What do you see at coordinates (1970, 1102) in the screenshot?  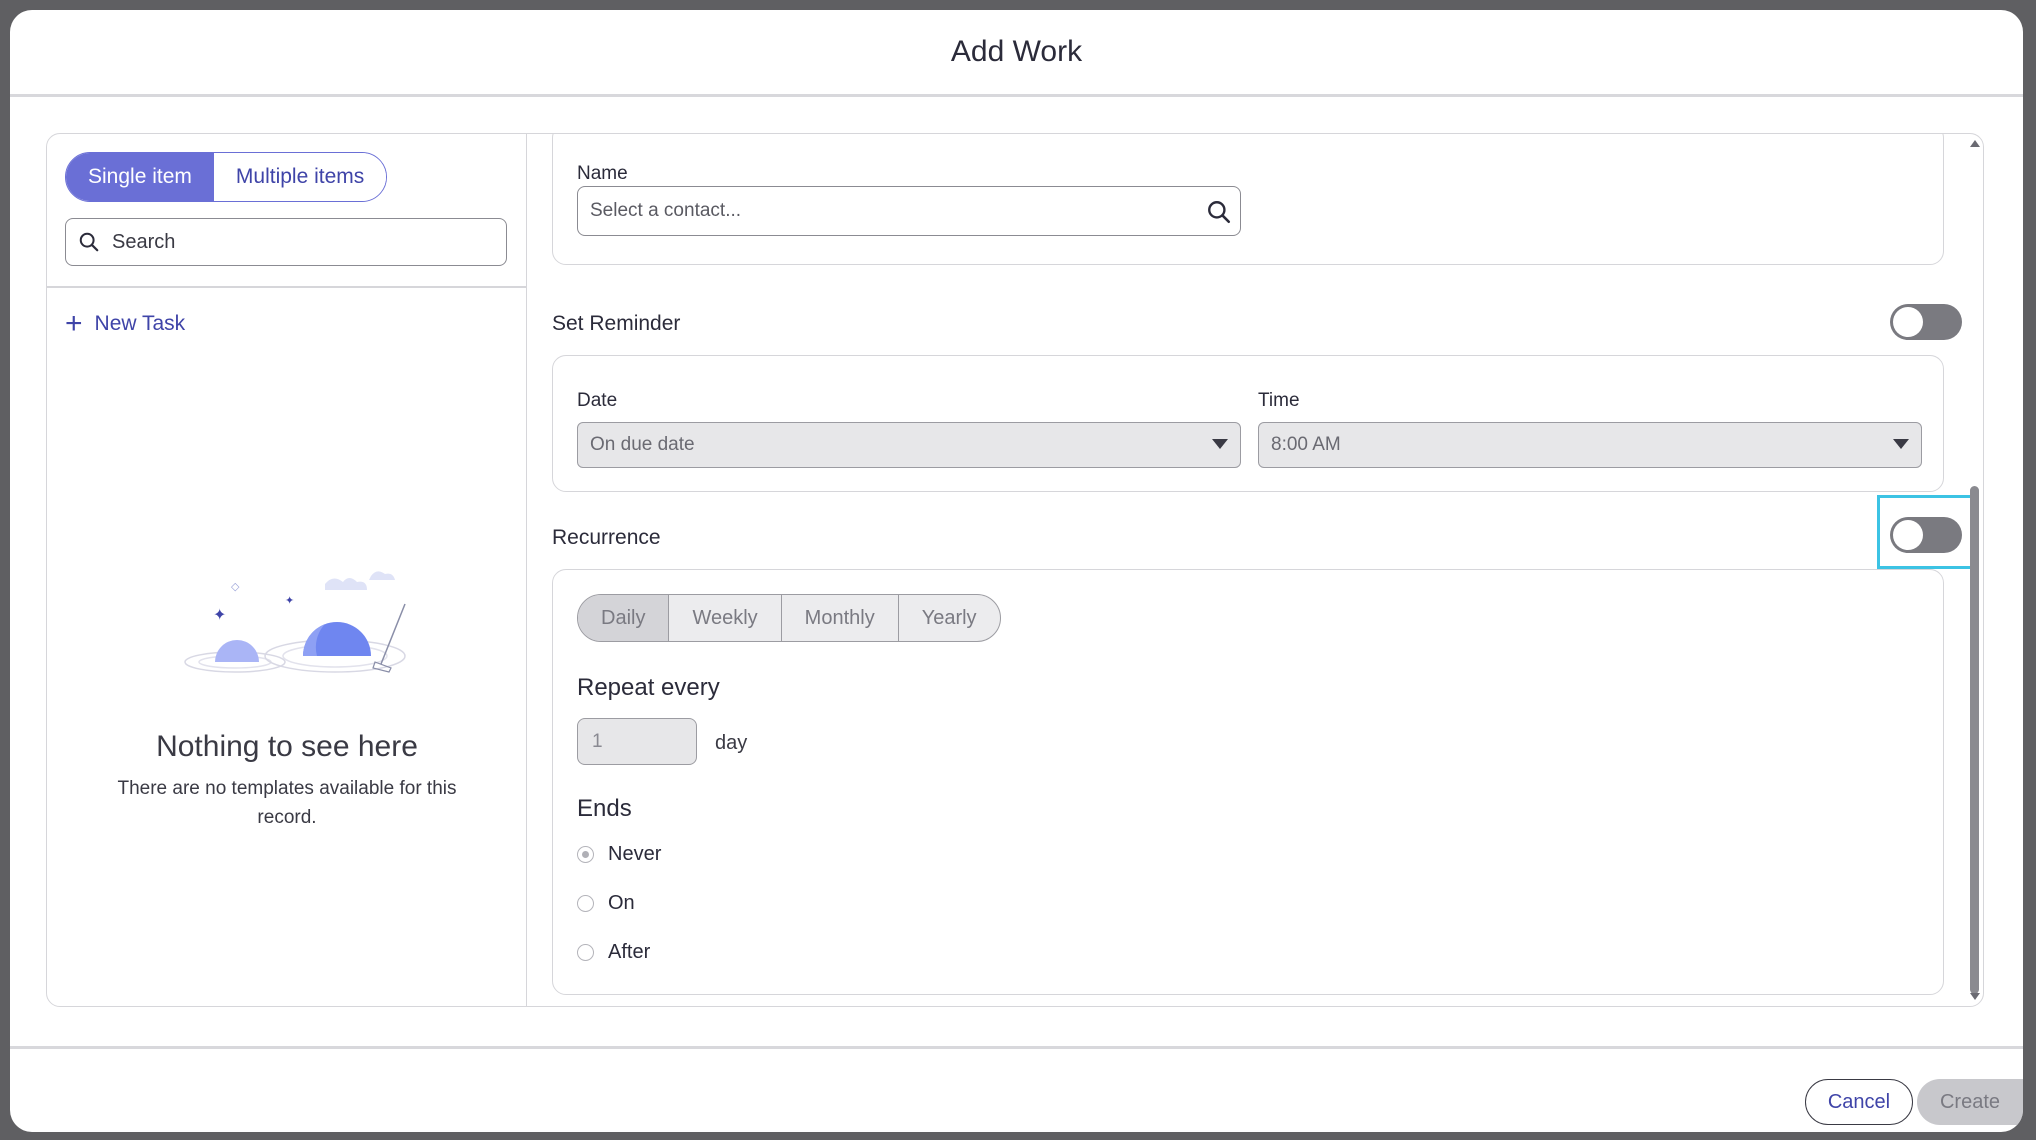 I see `create-button: Create` at bounding box center [1970, 1102].